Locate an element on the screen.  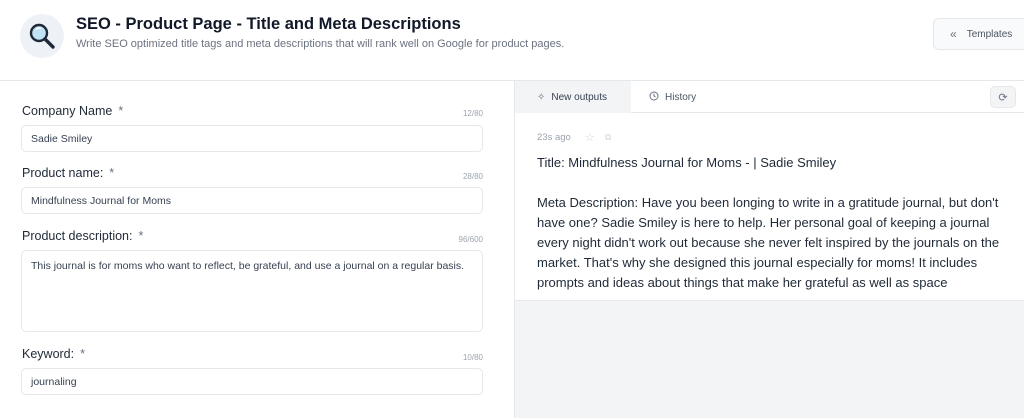
keyword-input: journaling is located at coordinates (252, 381).